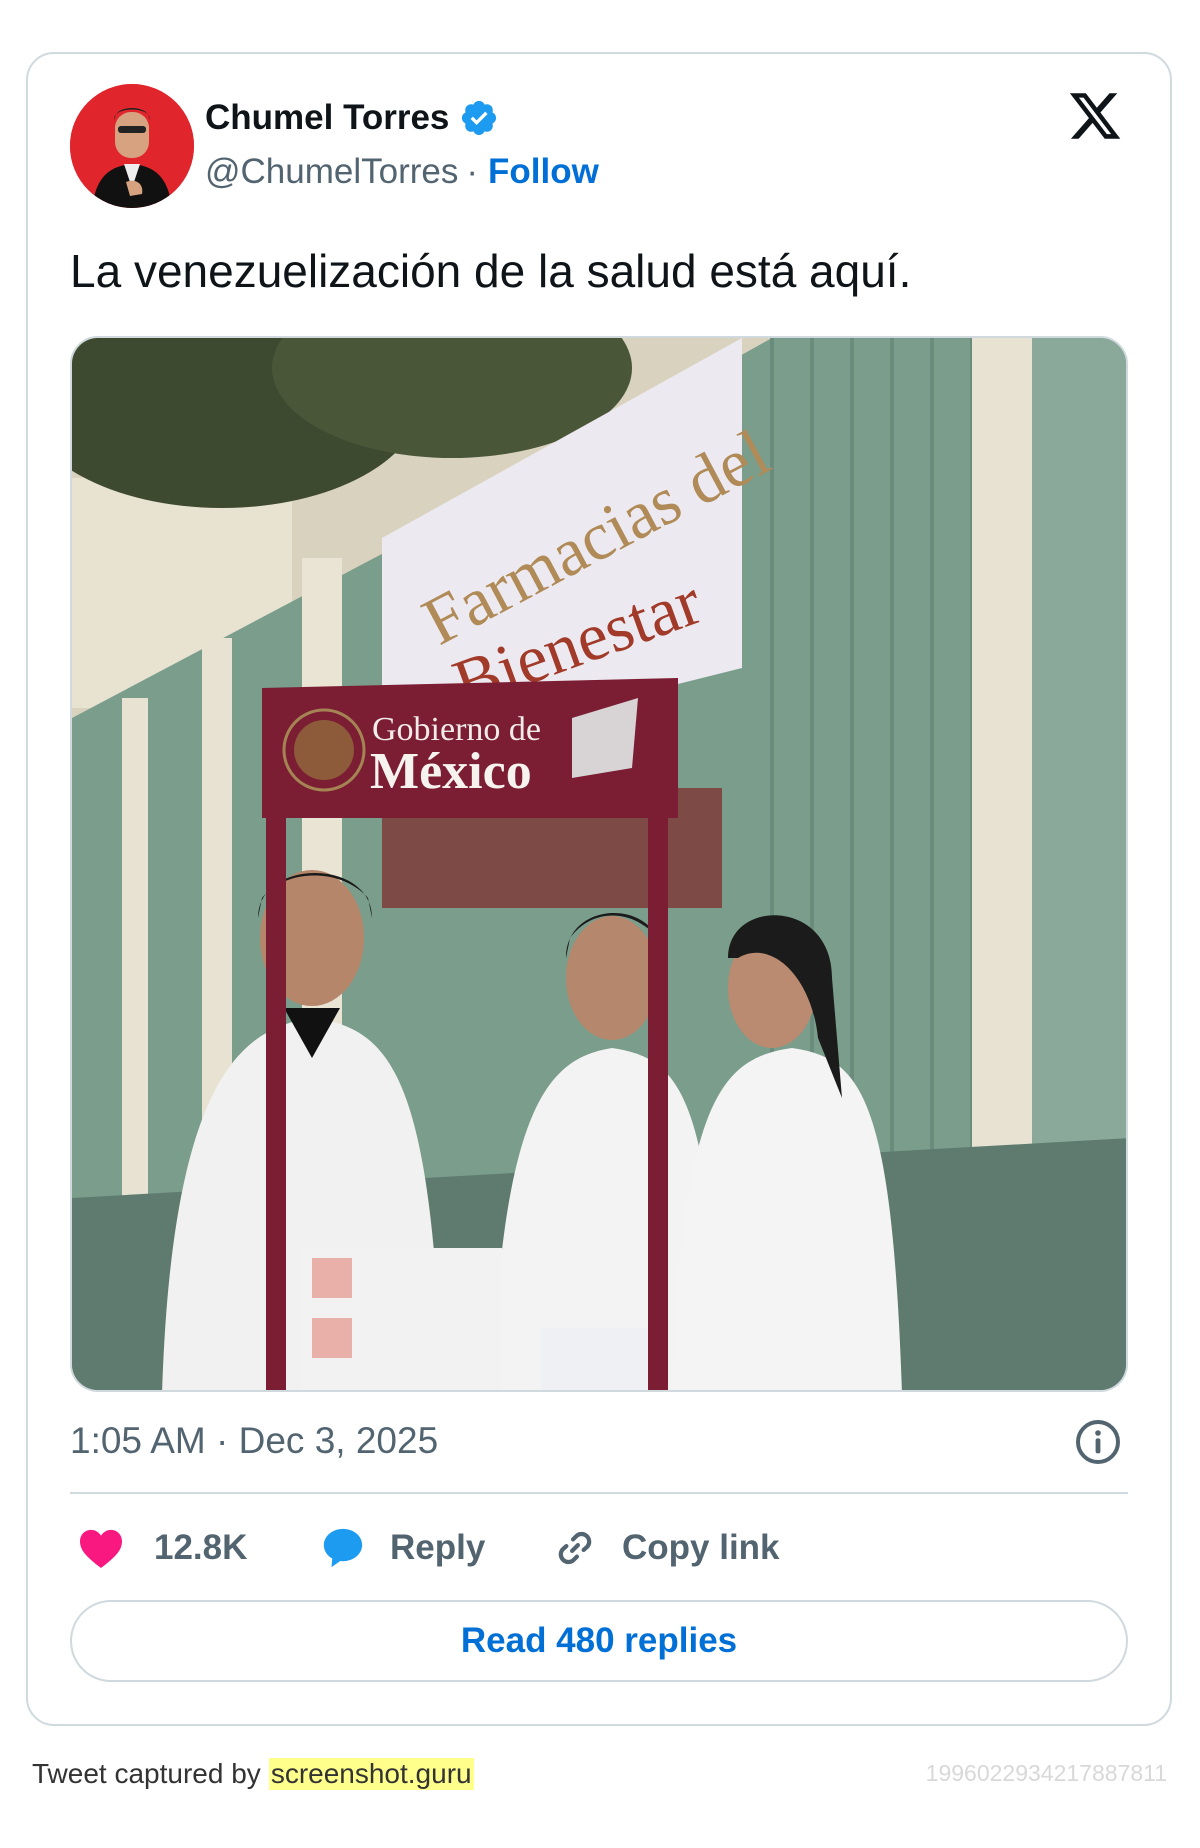 This screenshot has width=1200, height=1848. What do you see at coordinates (575, 1548) in the screenshot?
I see `link-icon` at bounding box center [575, 1548].